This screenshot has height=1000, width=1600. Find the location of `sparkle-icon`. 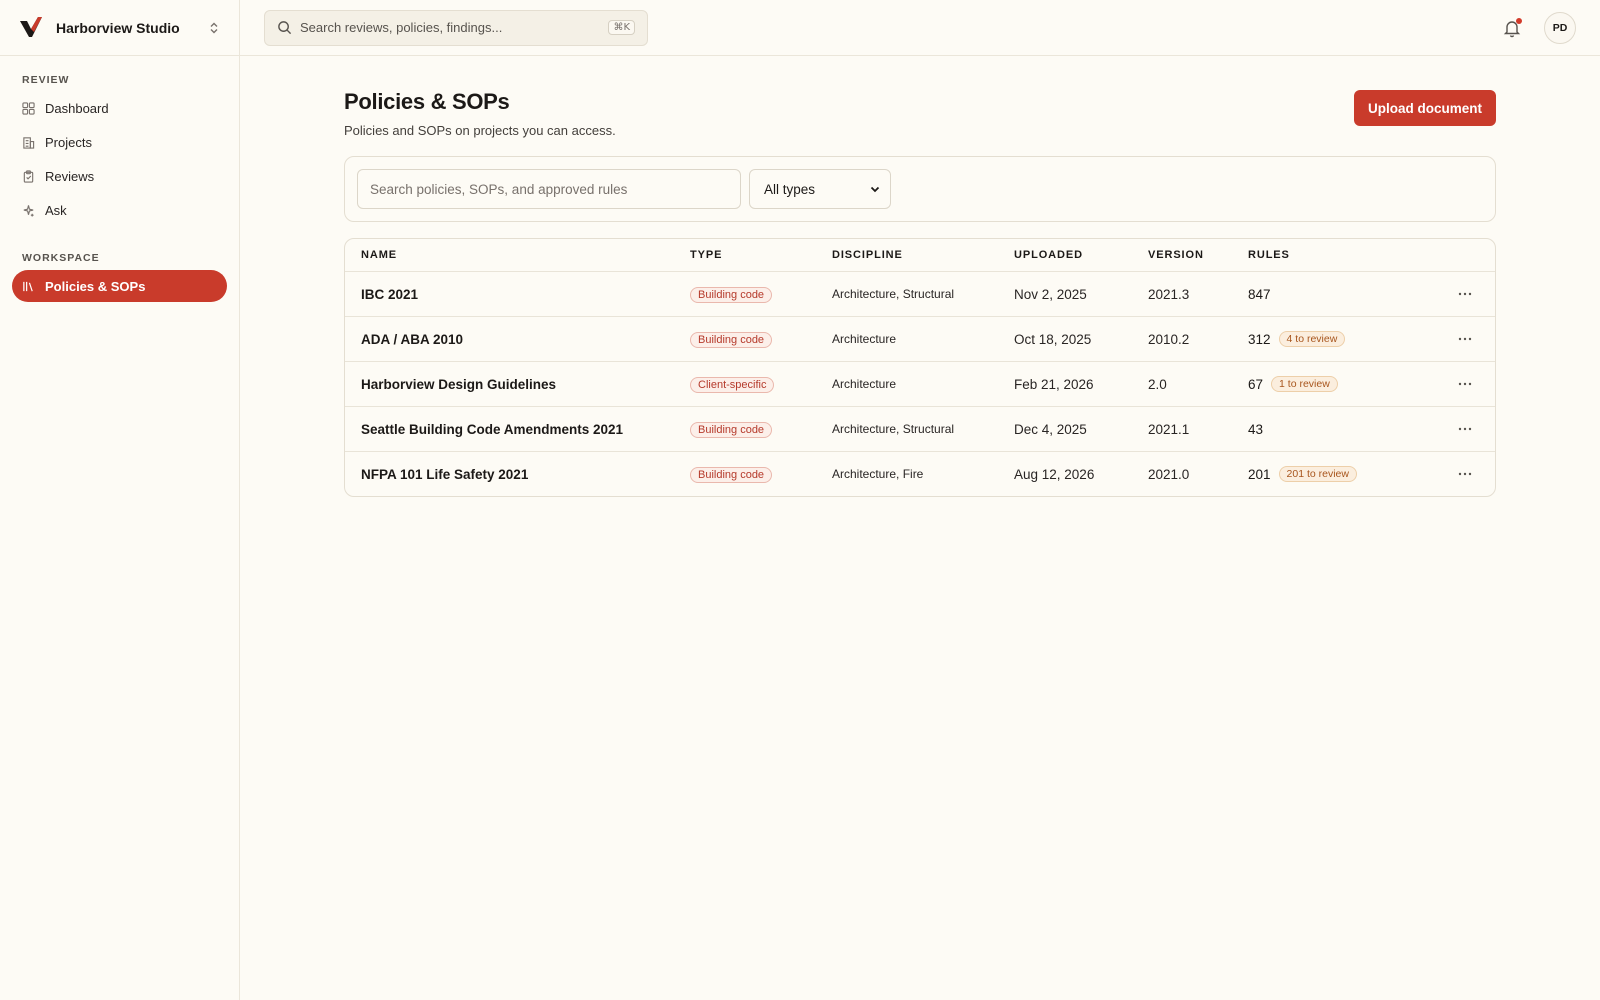

sparkle-icon is located at coordinates (28, 210).